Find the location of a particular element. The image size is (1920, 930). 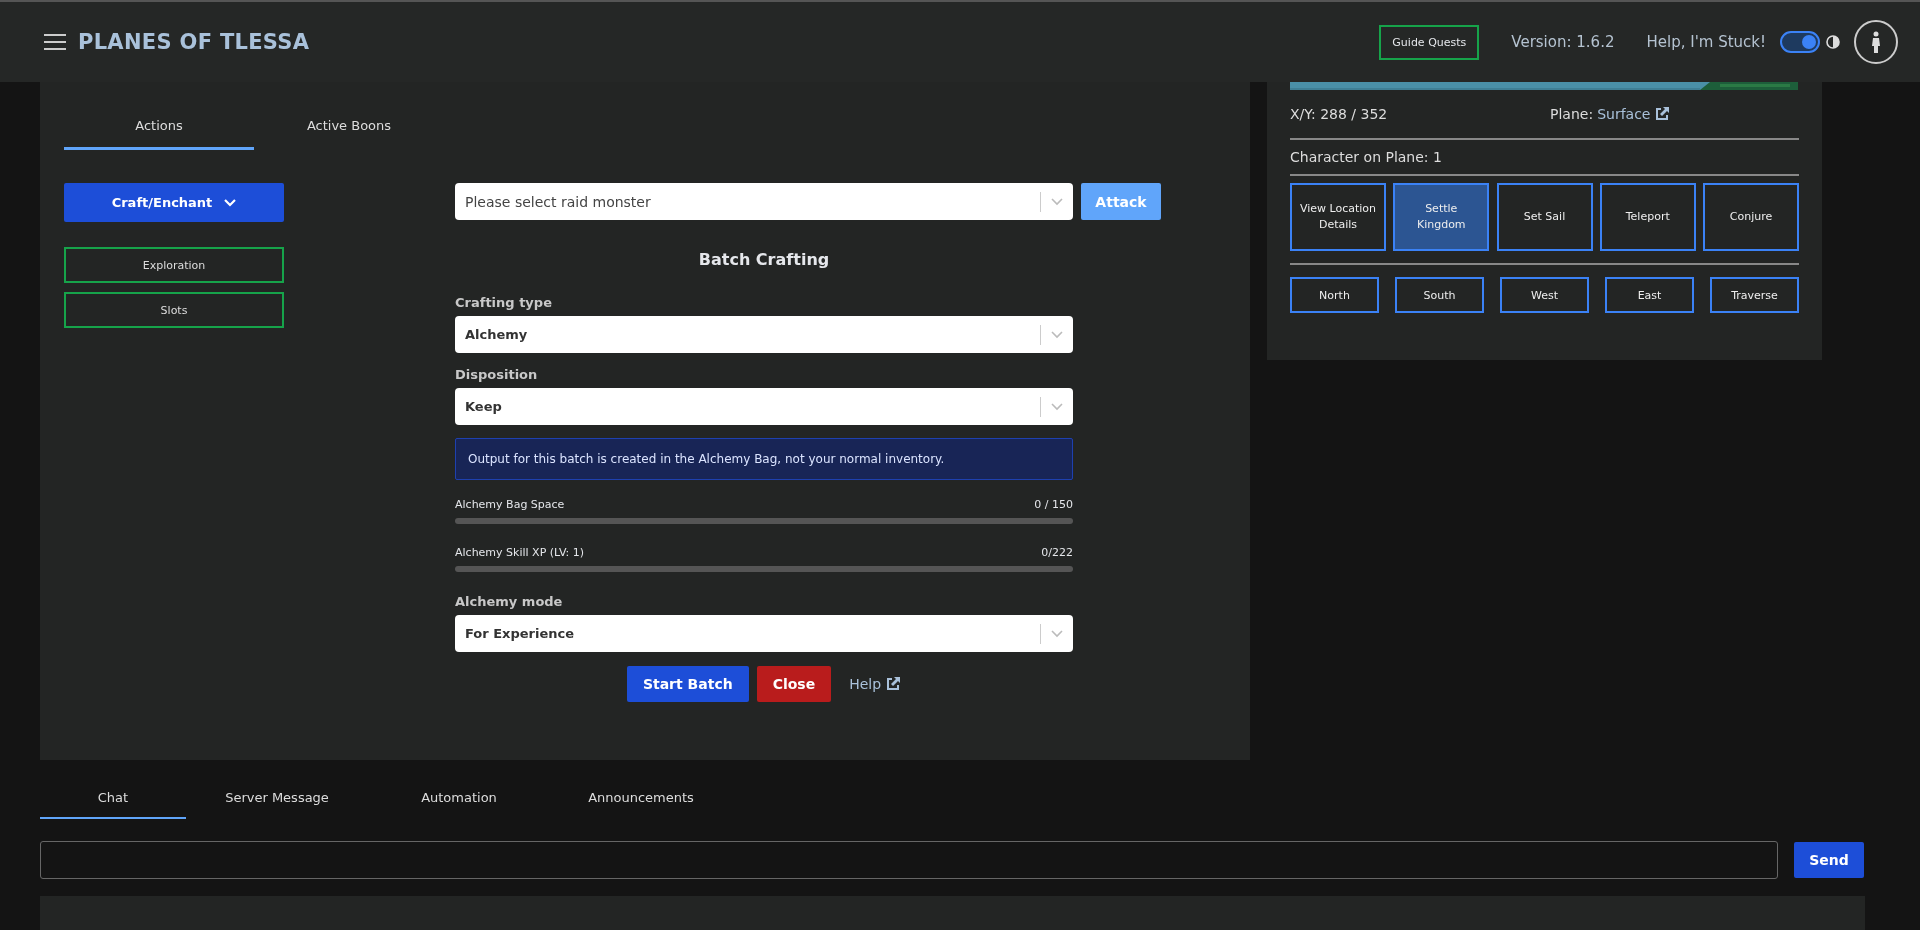

character-count-text: Character on Plane: 1 is located at coordinates (1366, 157).